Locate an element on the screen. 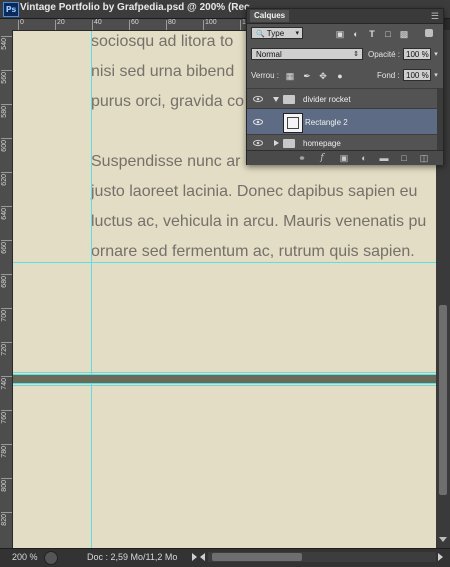 This screenshot has height=567, width=450. layer-filter-select: 🔍 Type ▾ is located at coordinates (277, 33).